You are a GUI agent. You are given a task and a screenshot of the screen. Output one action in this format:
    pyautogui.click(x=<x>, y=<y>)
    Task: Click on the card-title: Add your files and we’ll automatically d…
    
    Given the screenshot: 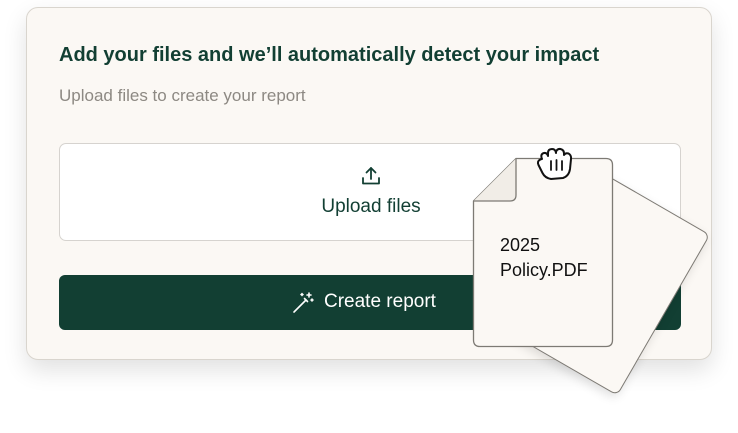 What is the action you would take?
    pyautogui.click(x=329, y=55)
    